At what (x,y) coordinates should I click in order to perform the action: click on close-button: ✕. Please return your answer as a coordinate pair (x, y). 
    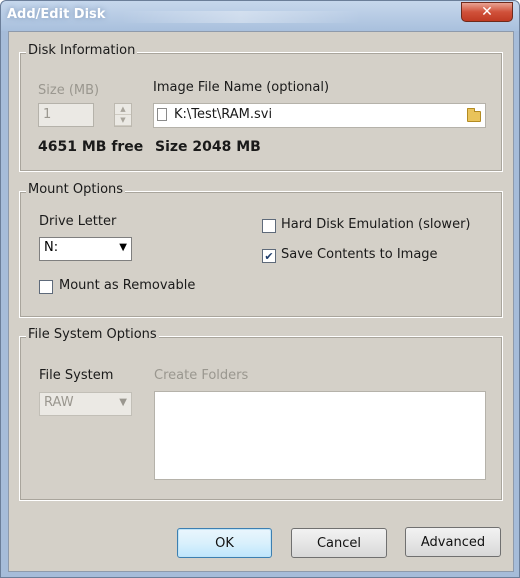
    Looking at the image, I should click on (487, 12).